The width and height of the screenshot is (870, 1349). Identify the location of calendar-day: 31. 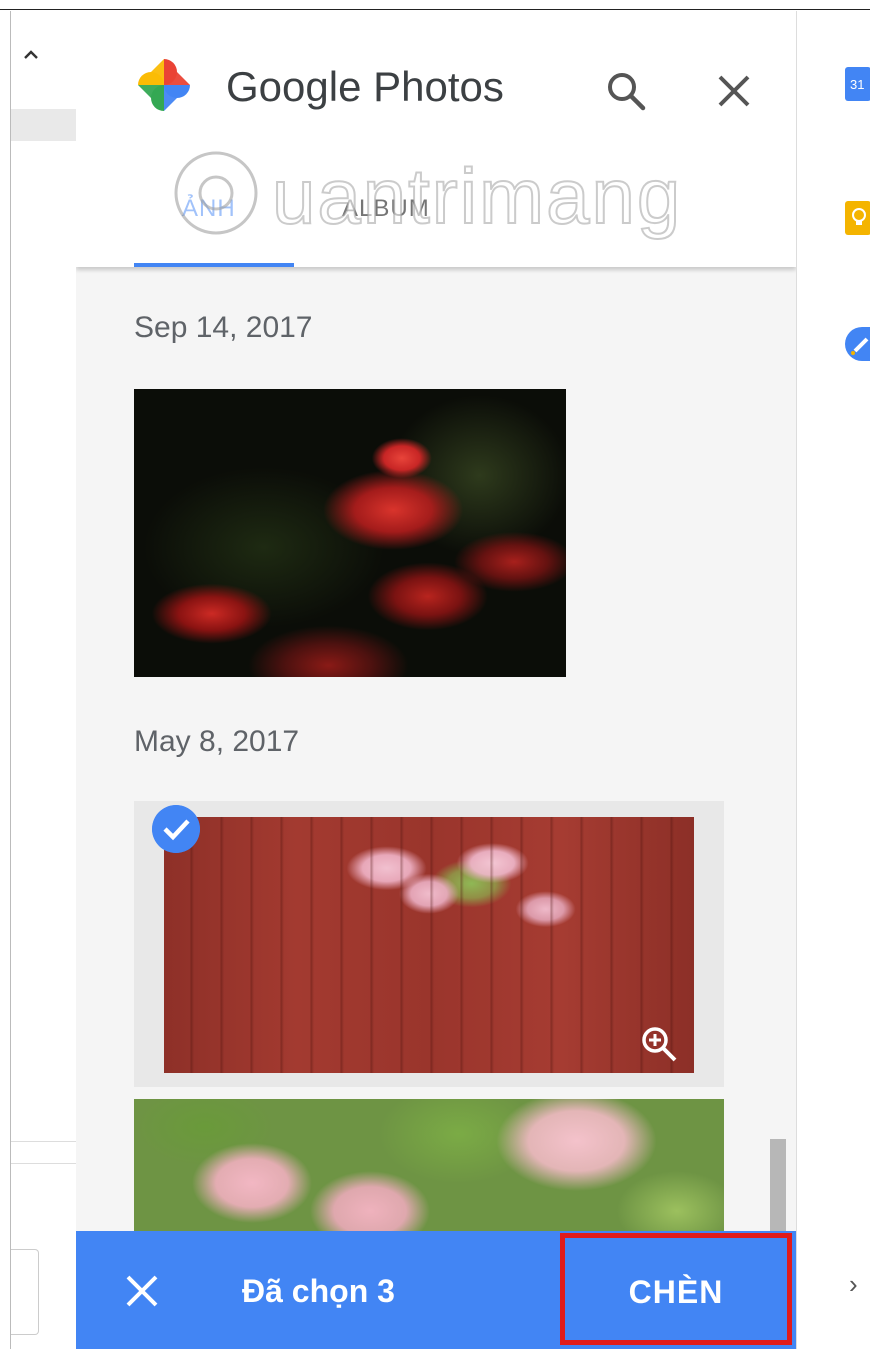
(857, 84).